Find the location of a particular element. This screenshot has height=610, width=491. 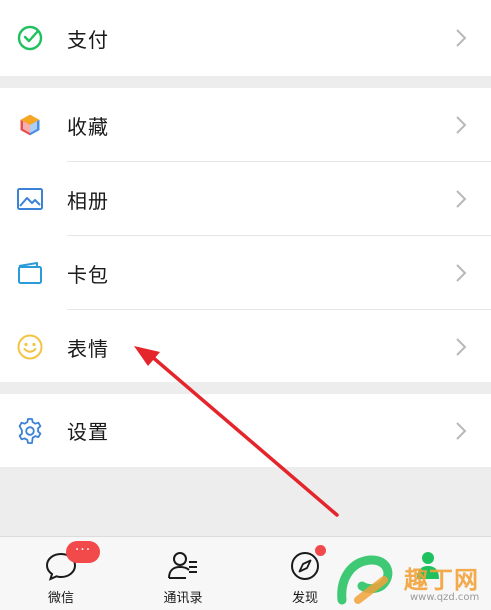

picture-icon is located at coordinates (30, 199).